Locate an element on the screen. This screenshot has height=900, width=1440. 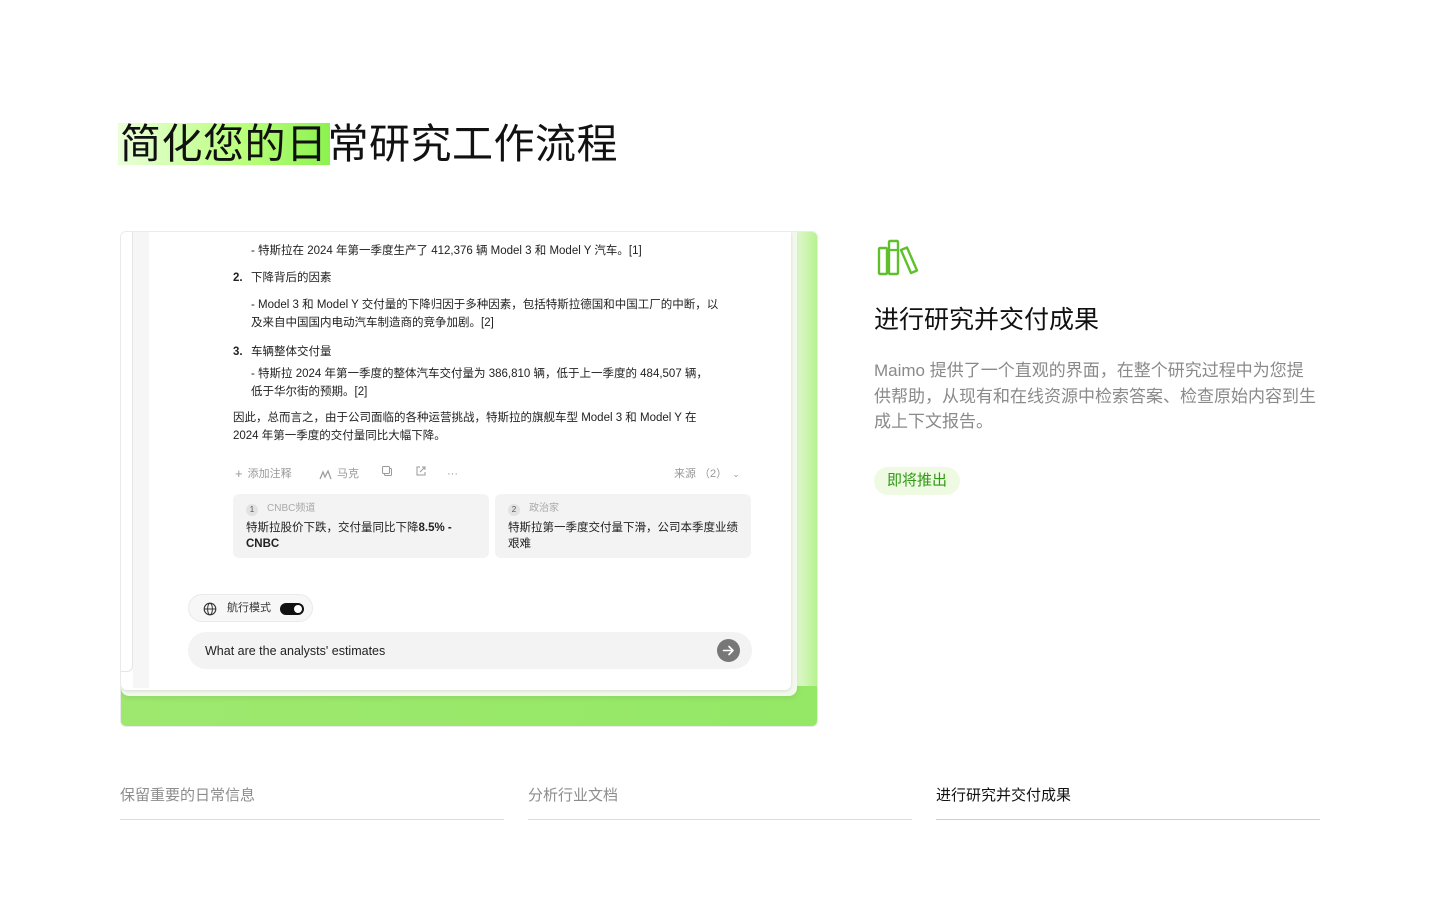
more-icon: ··· is located at coordinates (452, 474).